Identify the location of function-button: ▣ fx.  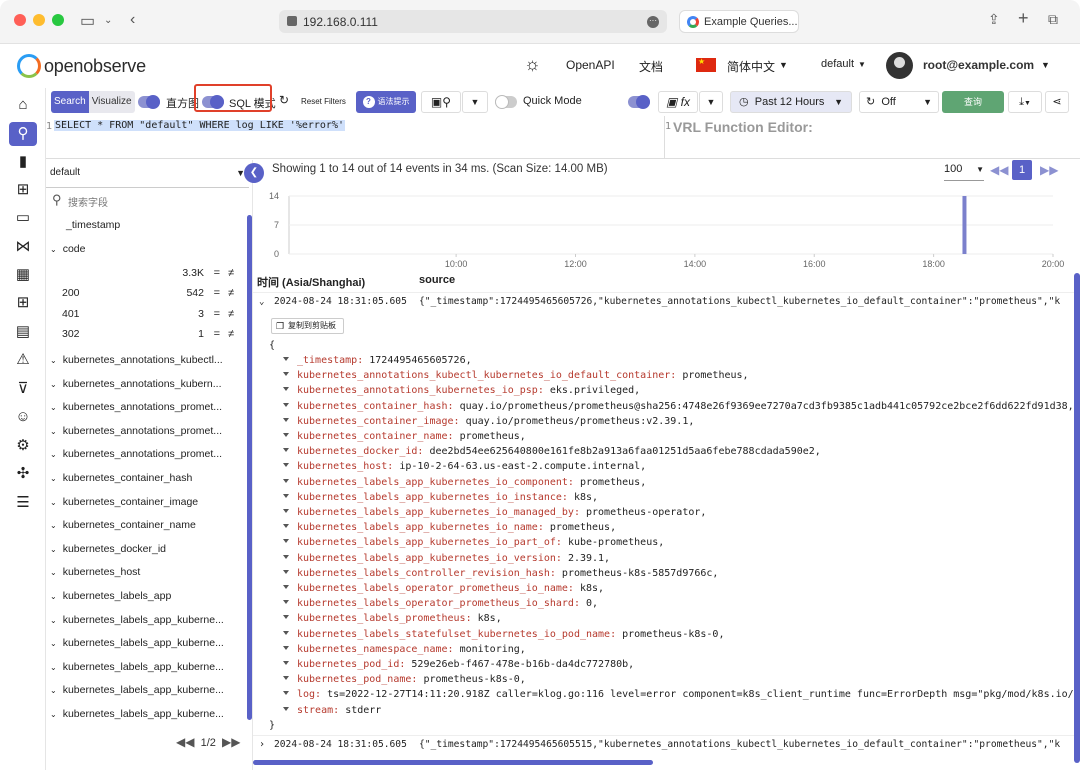
(678, 102).